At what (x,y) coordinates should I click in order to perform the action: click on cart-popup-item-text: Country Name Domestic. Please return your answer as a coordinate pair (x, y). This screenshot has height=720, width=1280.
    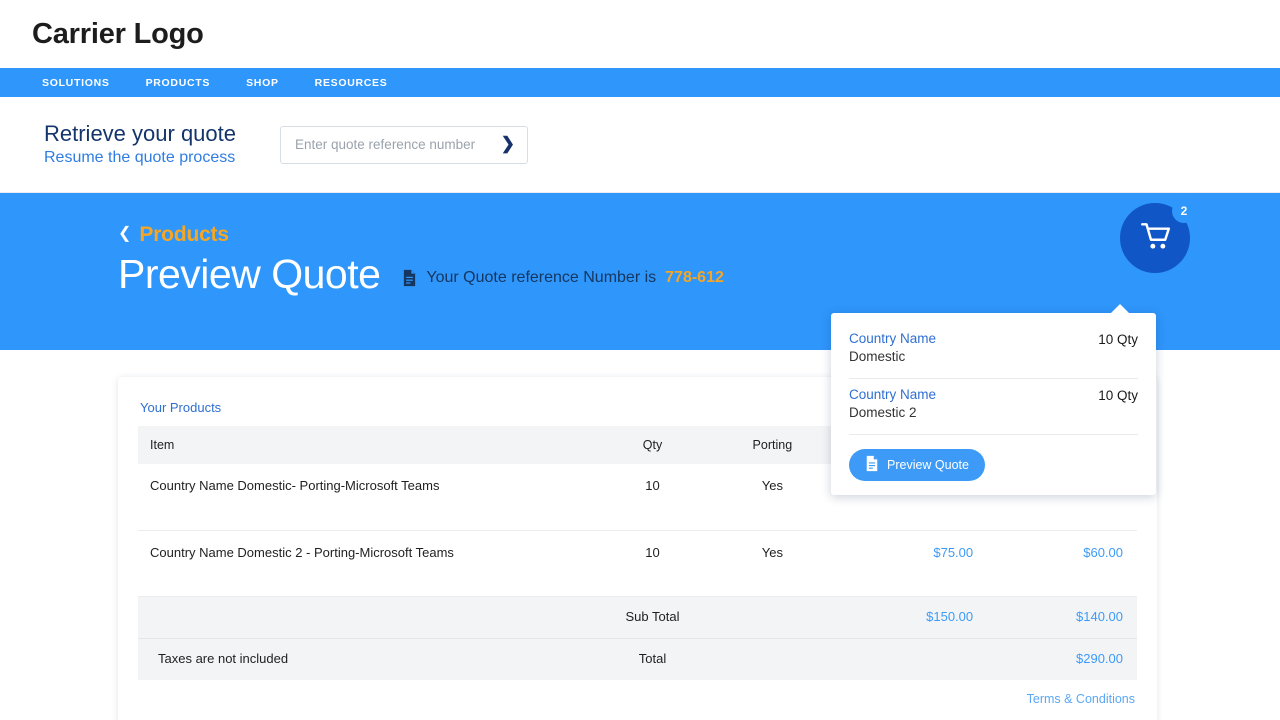
    Looking at the image, I should click on (892, 348).